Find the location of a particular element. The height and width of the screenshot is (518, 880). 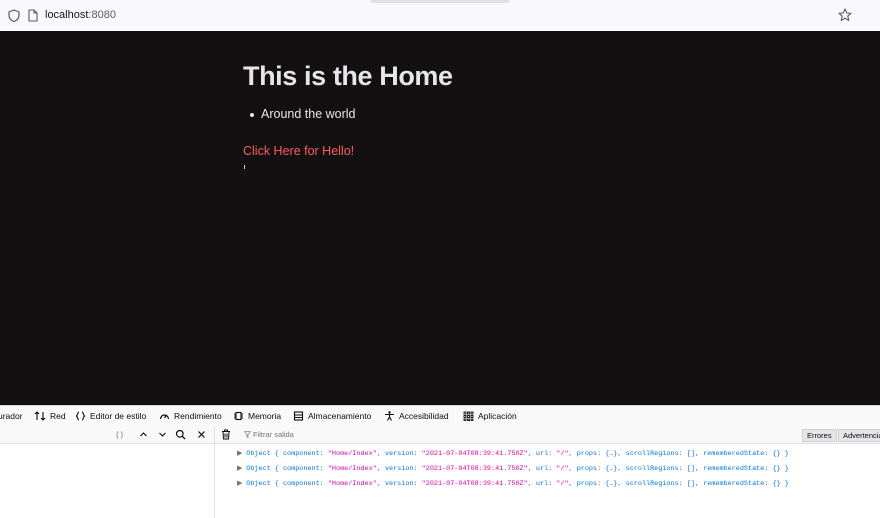

grid-icon is located at coordinates (468, 416).